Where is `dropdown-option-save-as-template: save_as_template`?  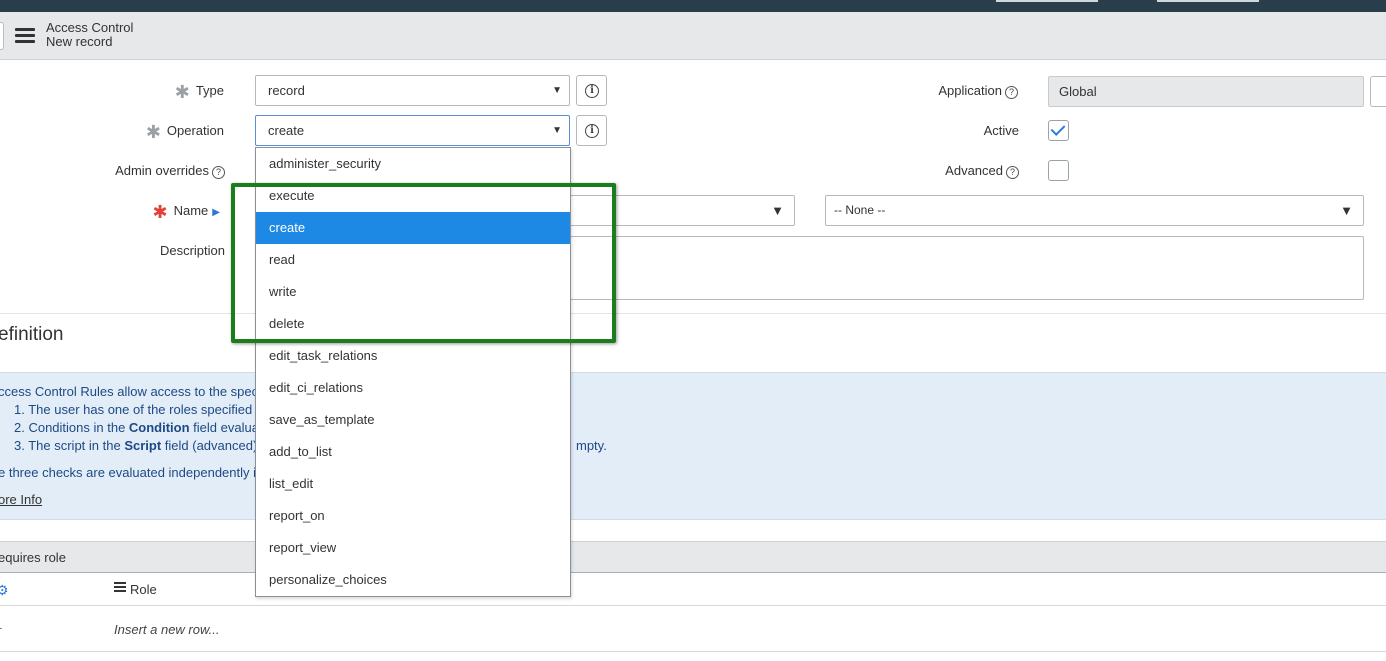
dropdown-option-save-as-template: save_as_template is located at coordinates (413, 420).